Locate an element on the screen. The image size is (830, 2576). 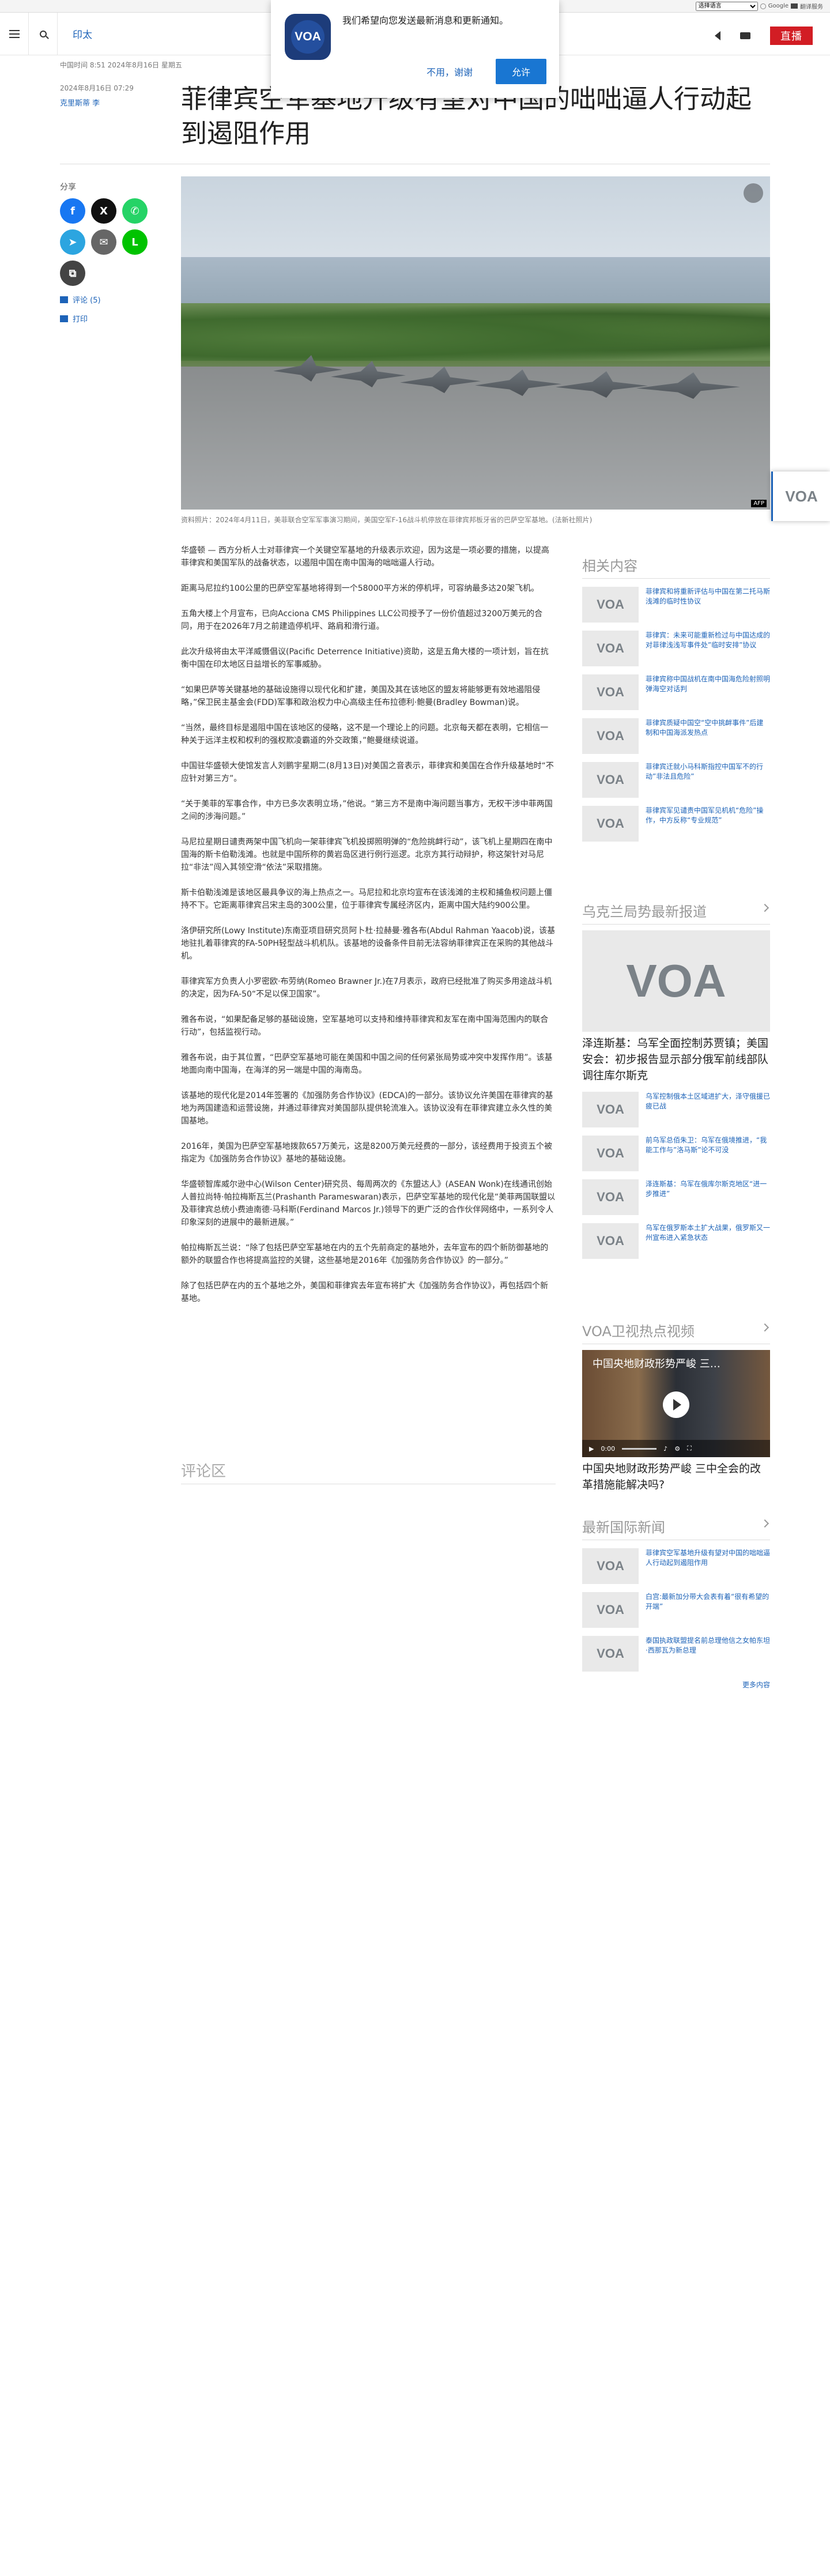
list-item-title: 前乌军总佰朱卫：乌军在俄境推进，“我能工作与”洛马斯”论不可没 is located at coordinates (706, 1145).